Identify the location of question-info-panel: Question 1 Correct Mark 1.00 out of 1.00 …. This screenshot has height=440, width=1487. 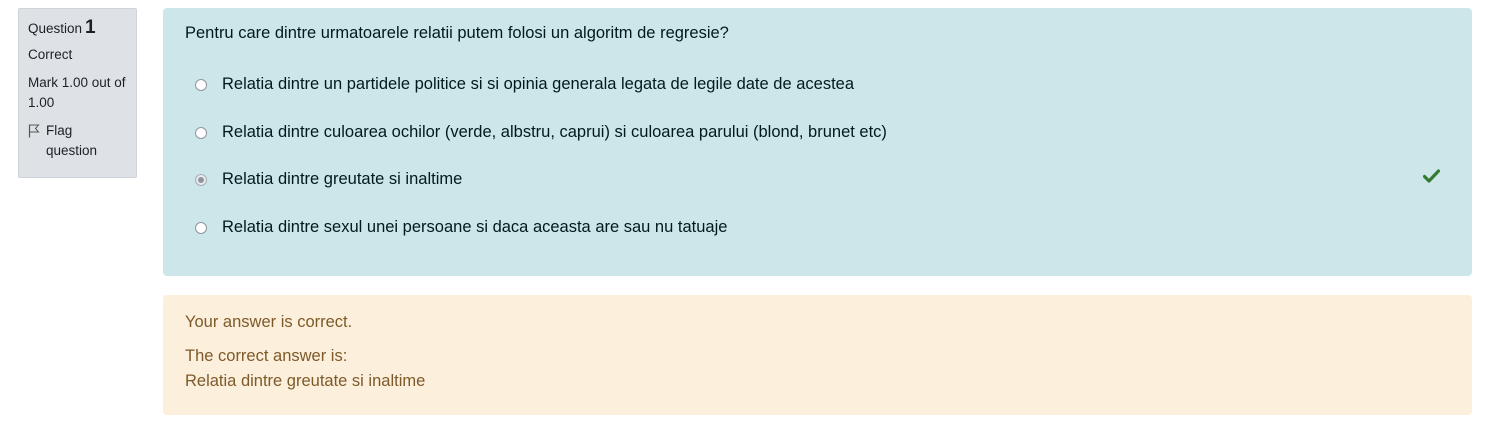
(77, 93).